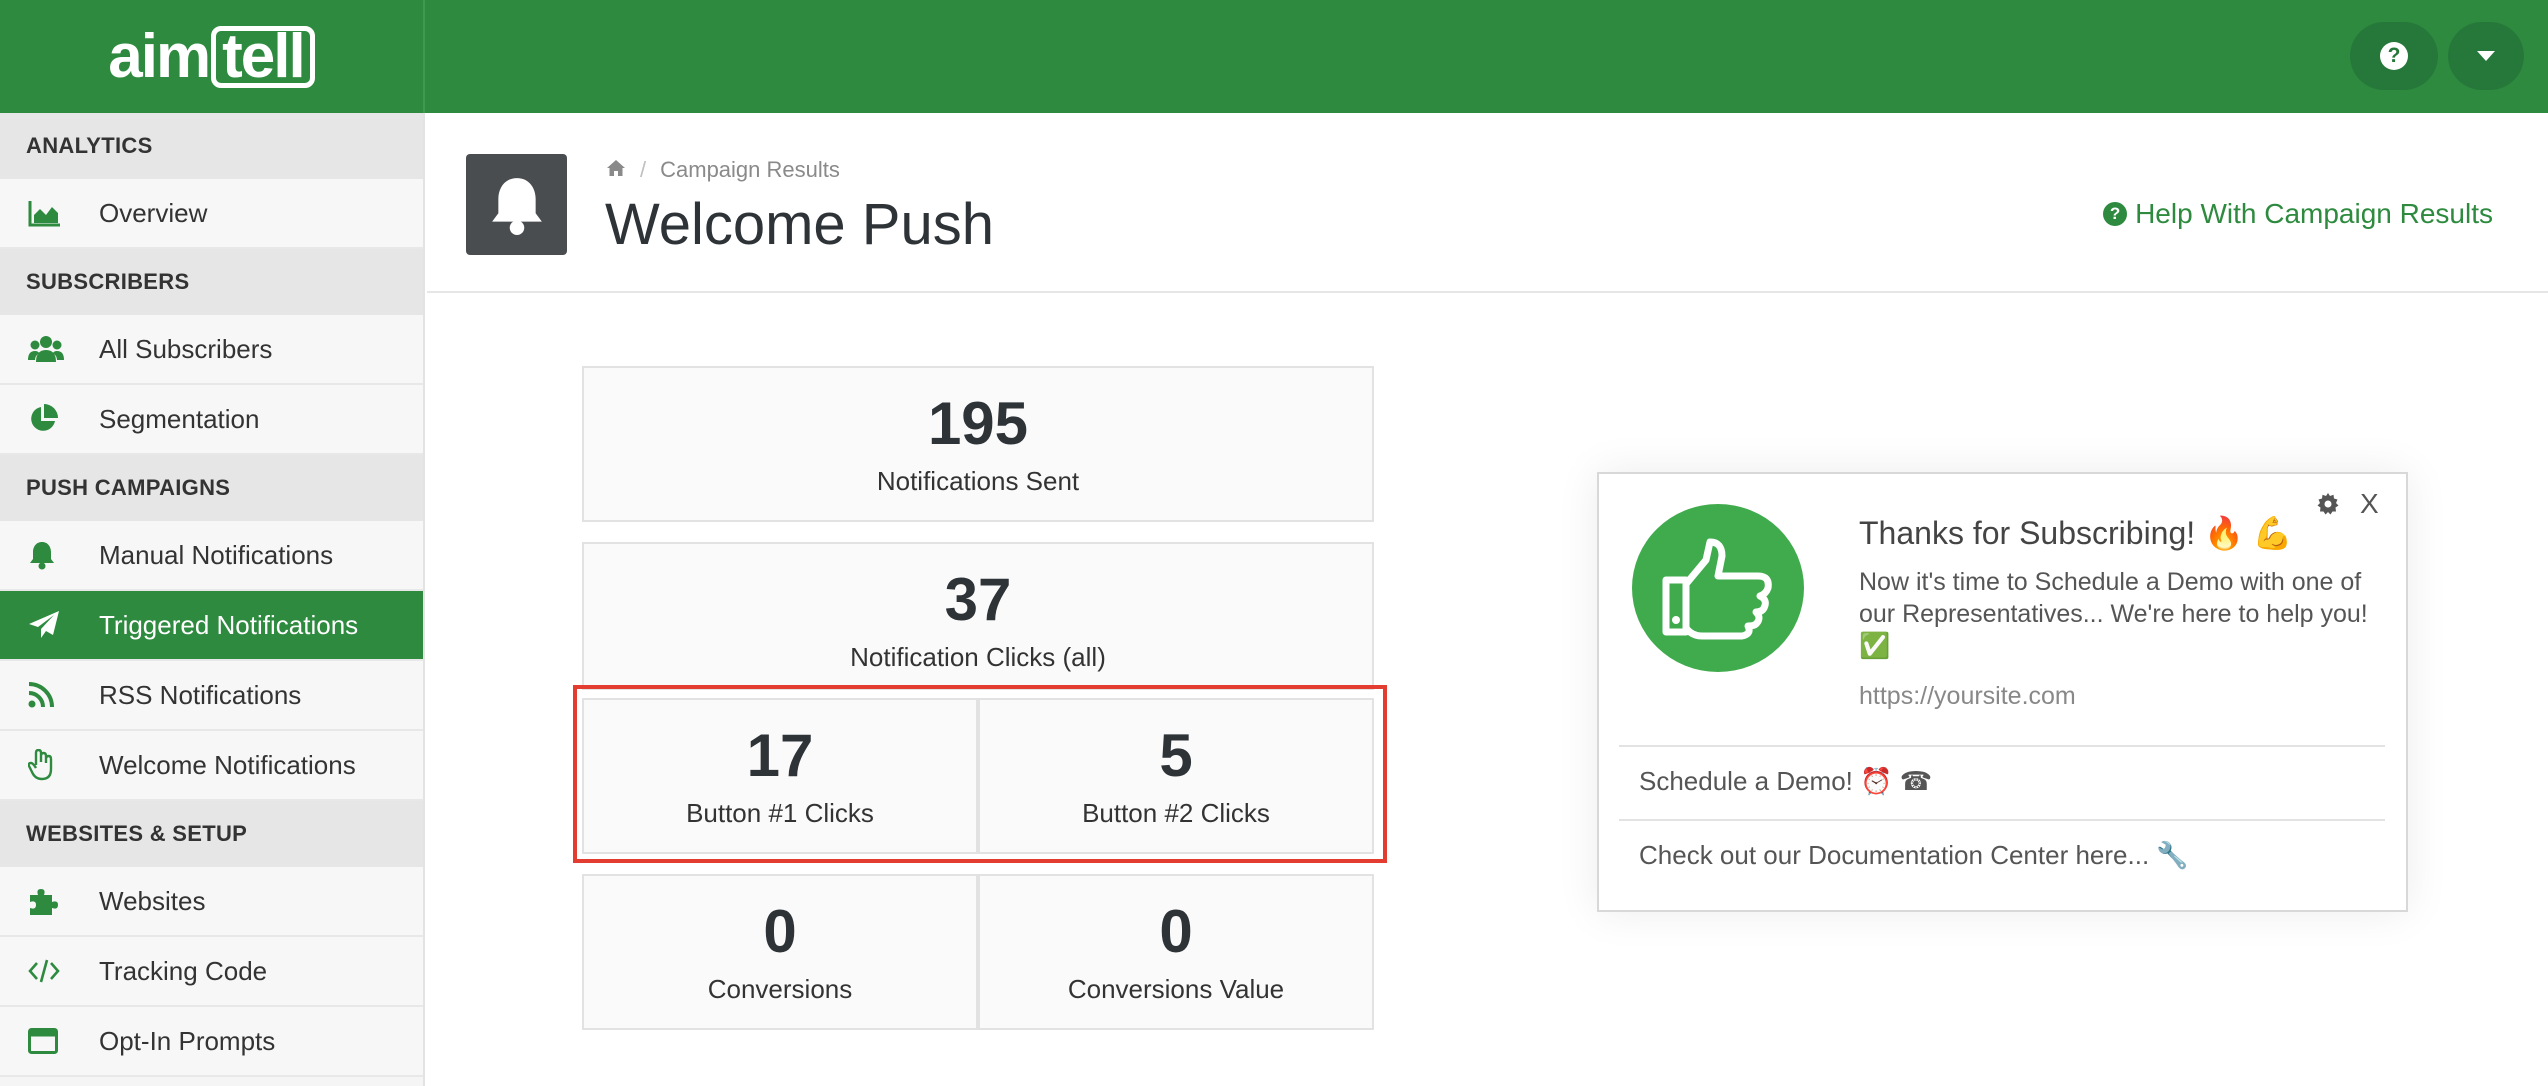  What do you see at coordinates (216, 554) in the screenshot?
I see `sidebar-item-label: Manual Notifications` at bounding box center [216, 554].